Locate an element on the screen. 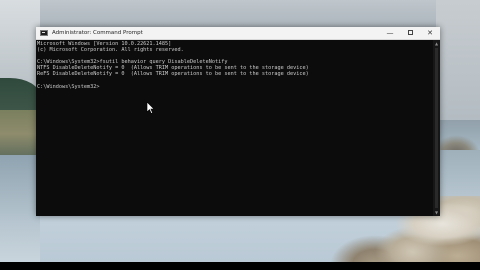 The width and height of the screenshot is (480, 270). scroll-up-icon: ▲ is located at coordinates (436, 43).